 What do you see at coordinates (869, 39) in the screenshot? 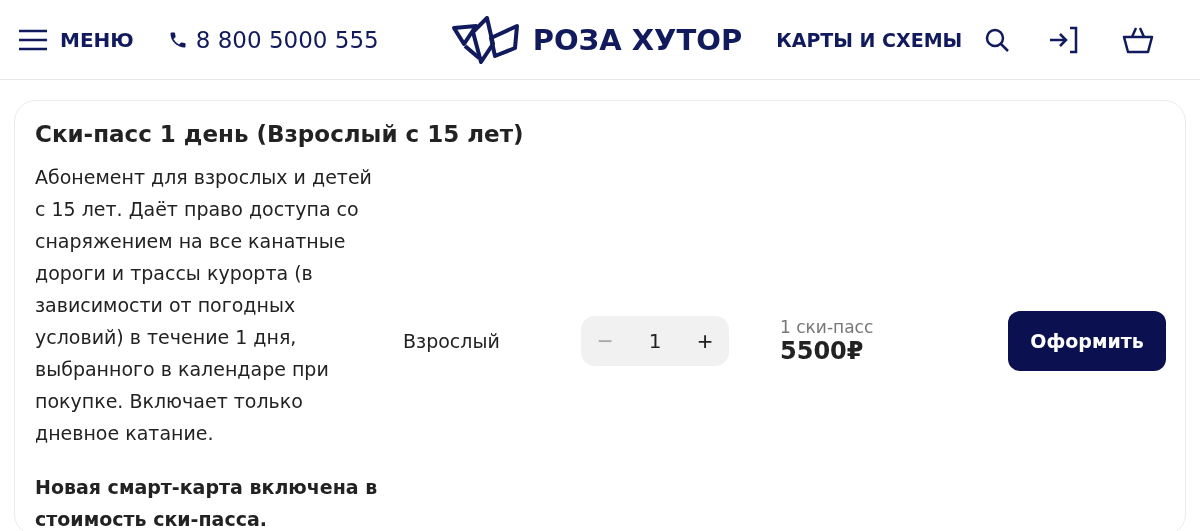
I see `nav-link: КАРТЫ И СХЕМЫ` at bounding box center [869, 39].